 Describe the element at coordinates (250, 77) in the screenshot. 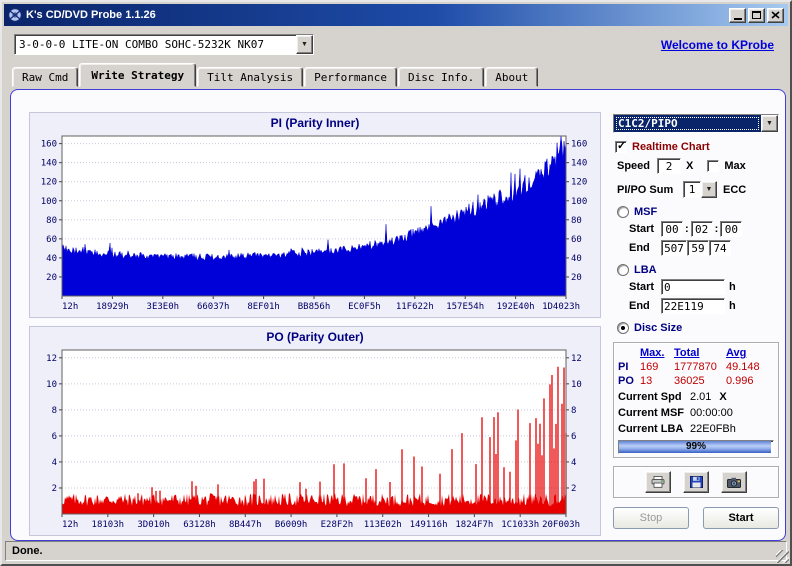

I see `tab-tilt-analysis: Tilt Analysis` at that location.